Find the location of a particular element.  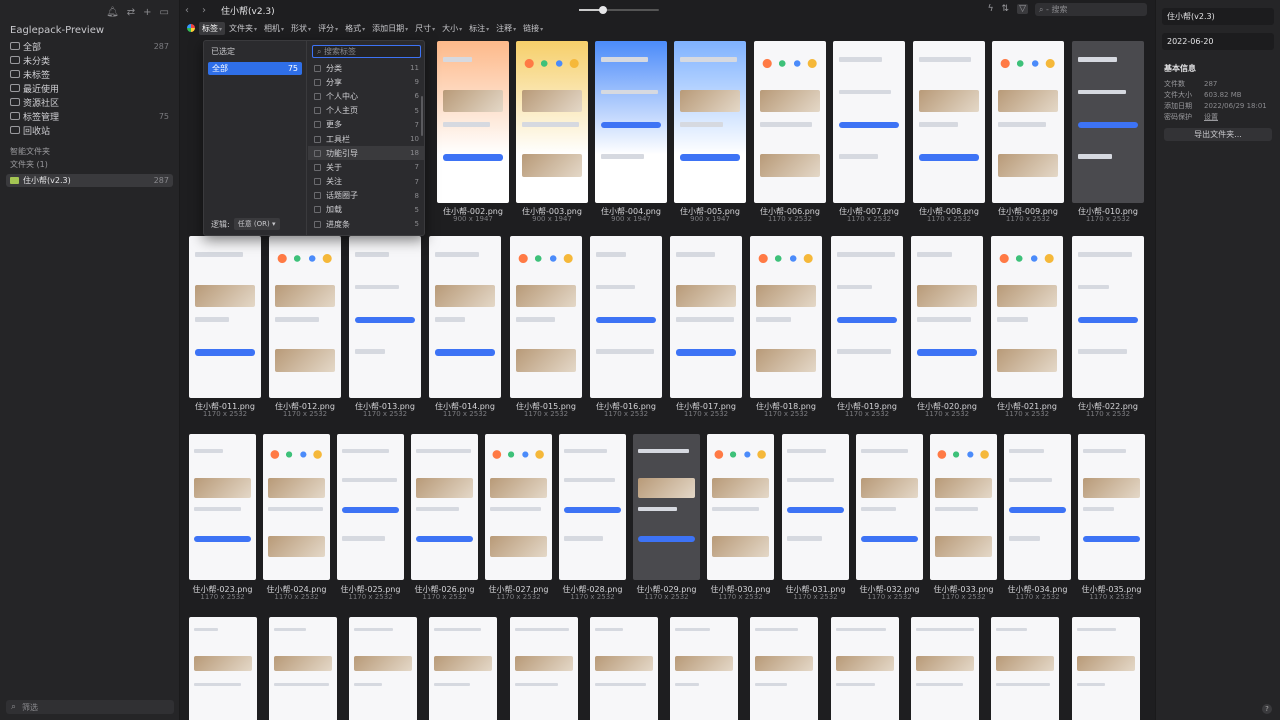

tag-option: 进度条 5 is located at coordinates (366, 224).